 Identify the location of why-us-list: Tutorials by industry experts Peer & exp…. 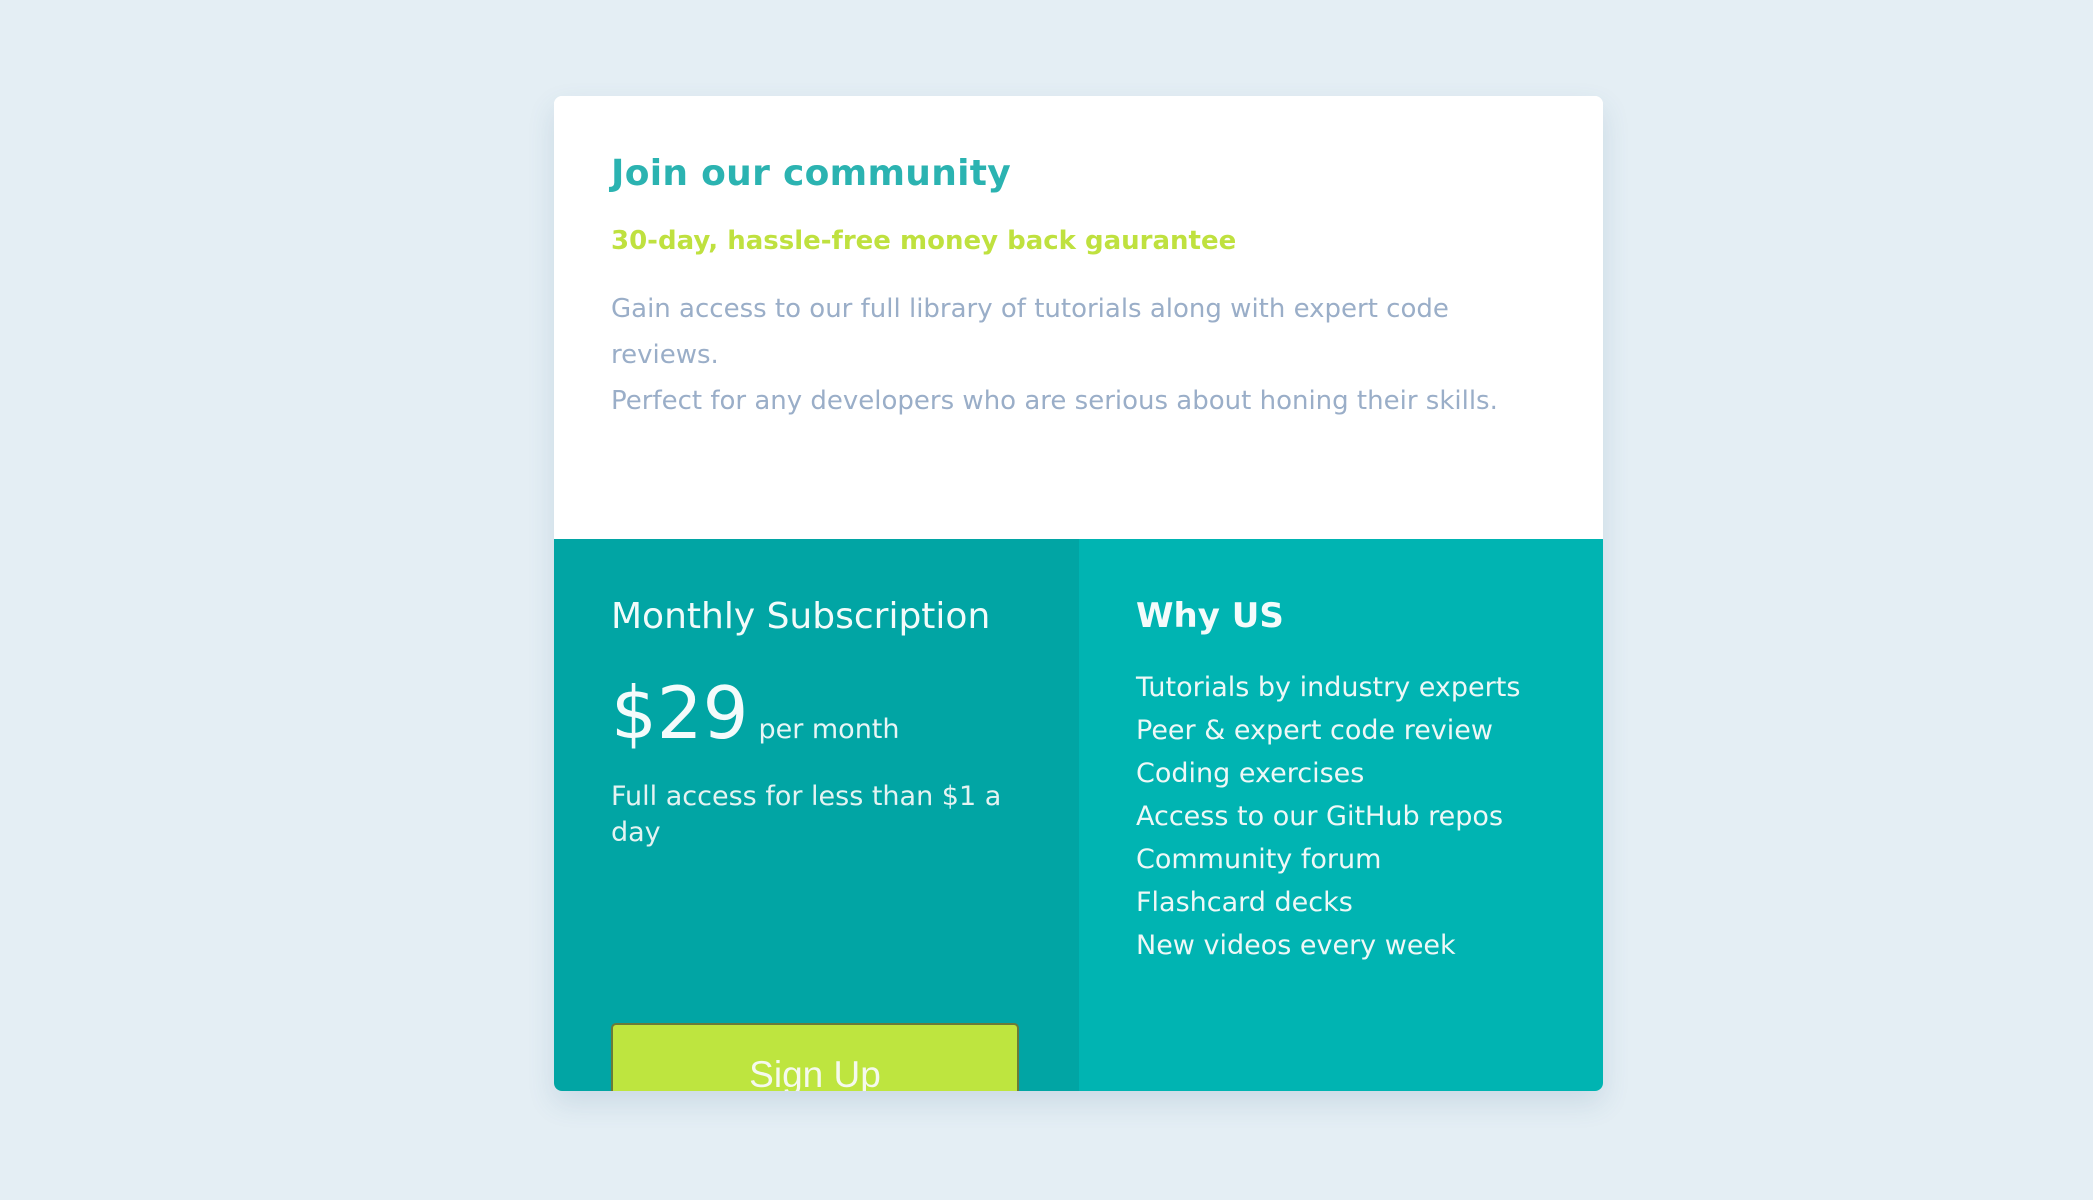
(1328, 816).